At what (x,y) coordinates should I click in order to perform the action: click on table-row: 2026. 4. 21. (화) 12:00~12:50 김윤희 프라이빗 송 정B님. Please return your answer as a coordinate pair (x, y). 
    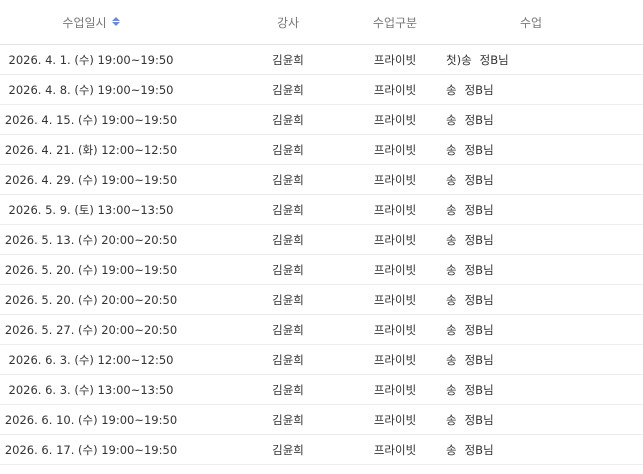
    Looking at the image, I should click on (321, 150).